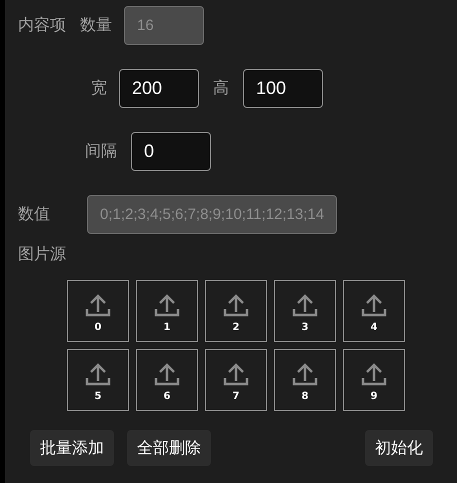  I want to click on upload-tile: 6, so click(167, 380).